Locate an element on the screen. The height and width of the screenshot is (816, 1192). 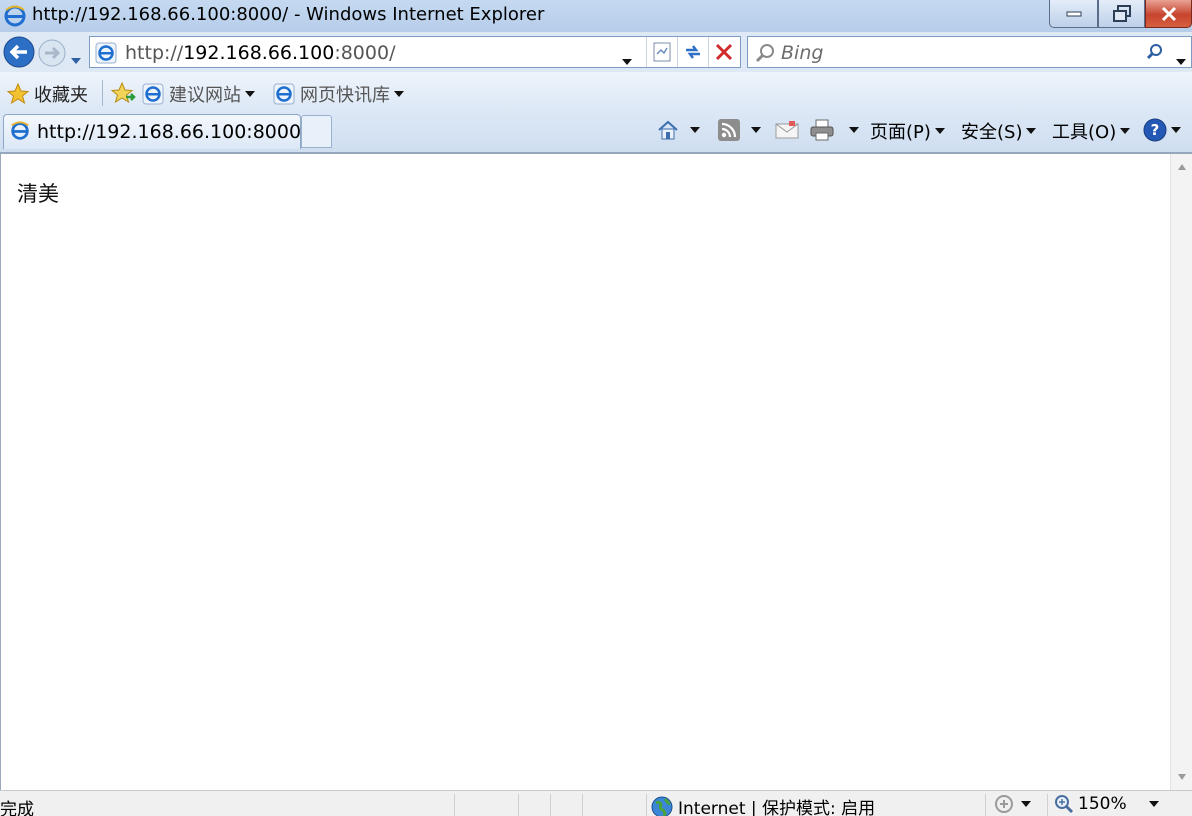
page-menu: 页面(P) is located at coordinates (907, 131).